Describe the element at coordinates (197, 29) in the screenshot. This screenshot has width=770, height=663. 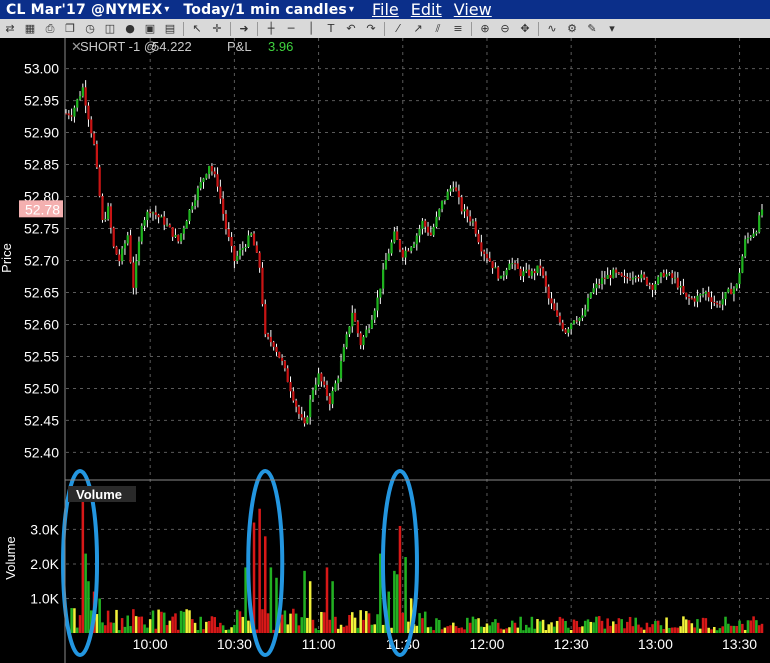
I see `cursor-icon: ↖` at that location.